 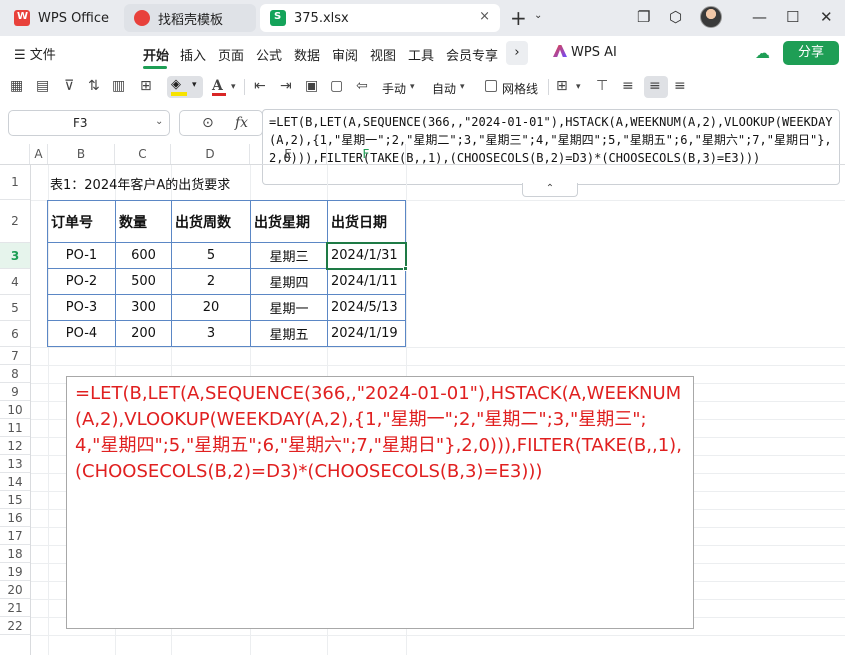 What do you see at coordinates (15, 500) in the screenshot?
I see `row-header: 15` at bounding box center [15, 500].